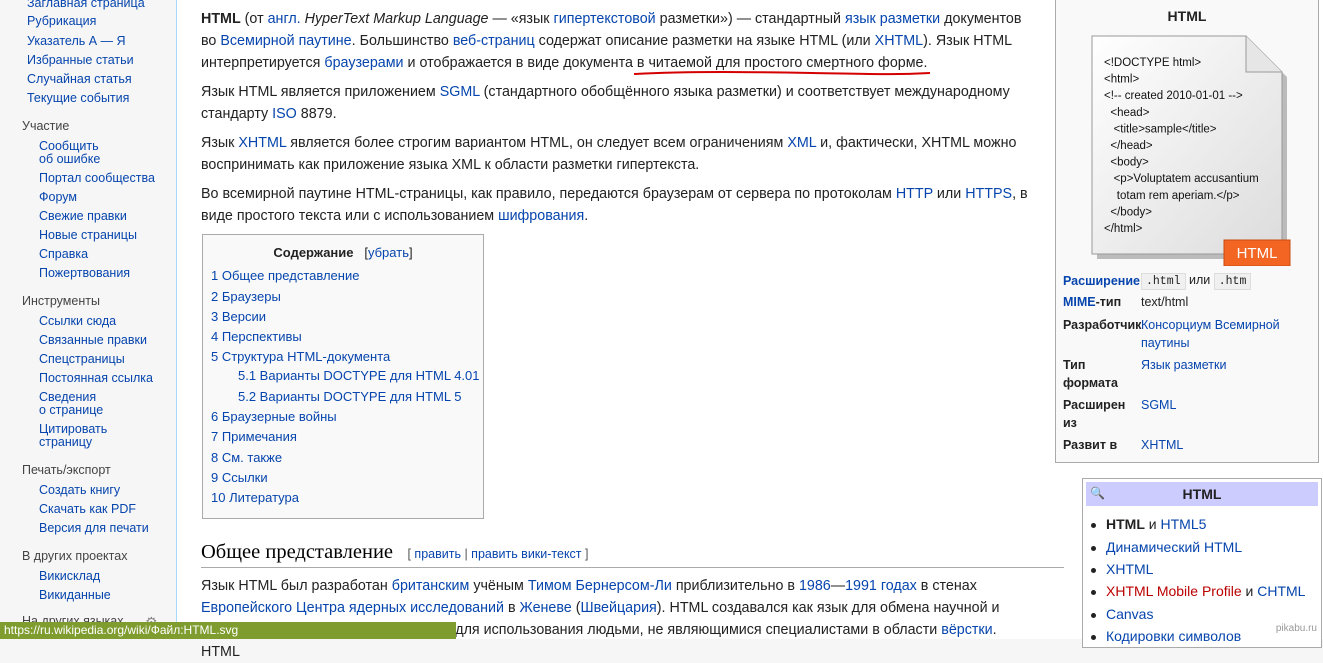 The height and width of the screenshot is (663, 1323). I want to click on sidebar-item-donate: Пожертвования, so click(84, 273).